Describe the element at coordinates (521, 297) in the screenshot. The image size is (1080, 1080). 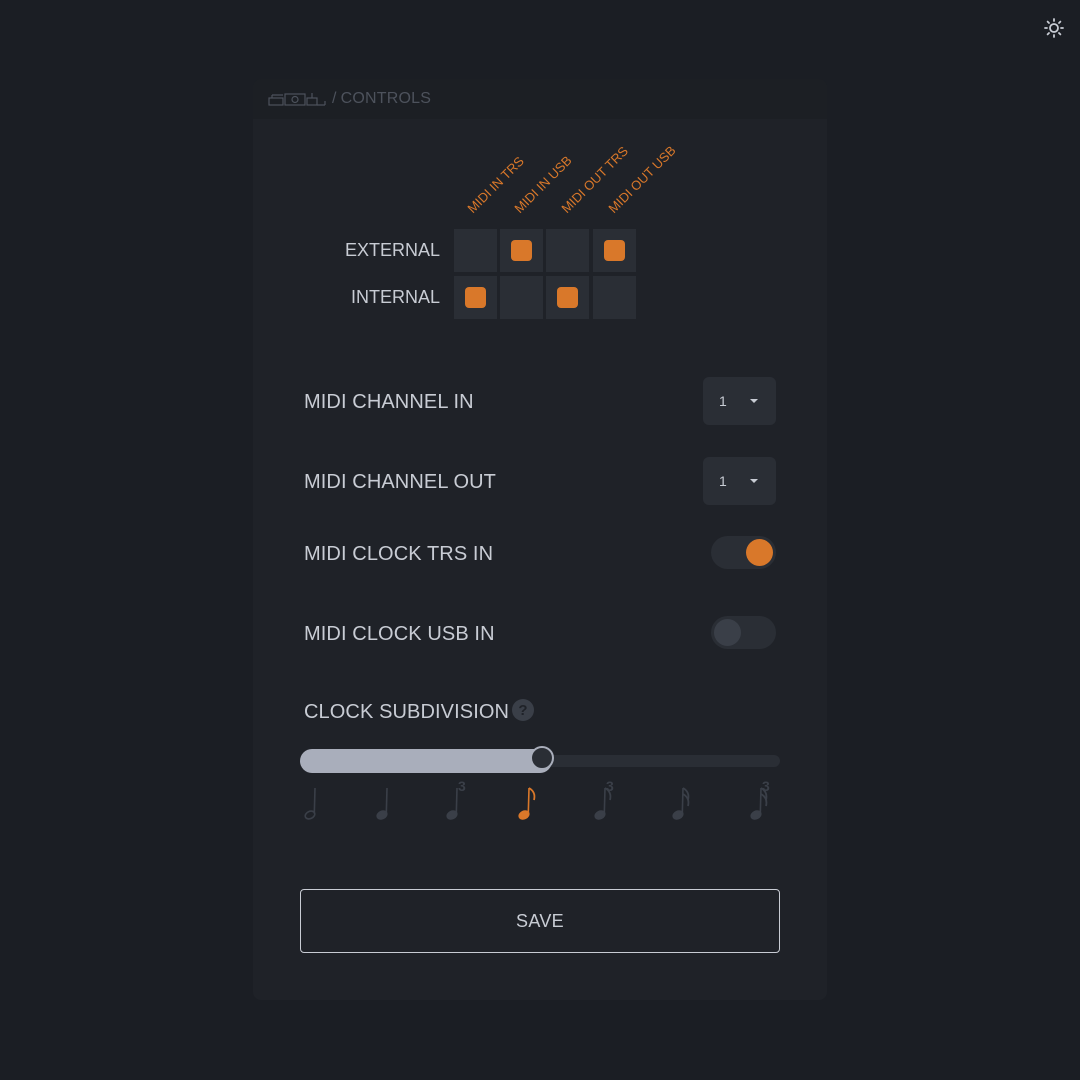
I see `routing-cell-internal-midi-in-usb` at that location.